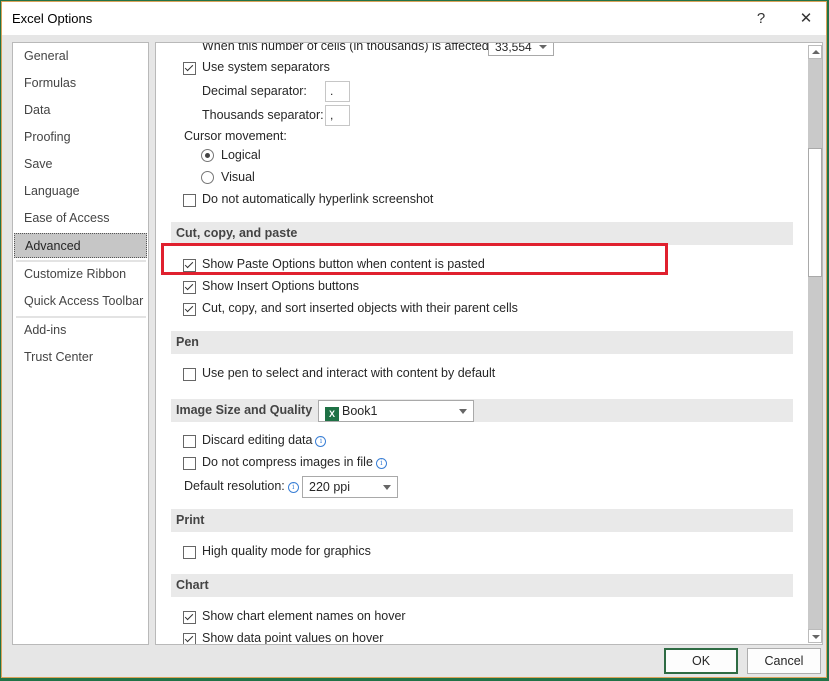  Describe the element at coordinates (80, 56) in the screenshot. I see `sidebar-item-general: General` at that location.